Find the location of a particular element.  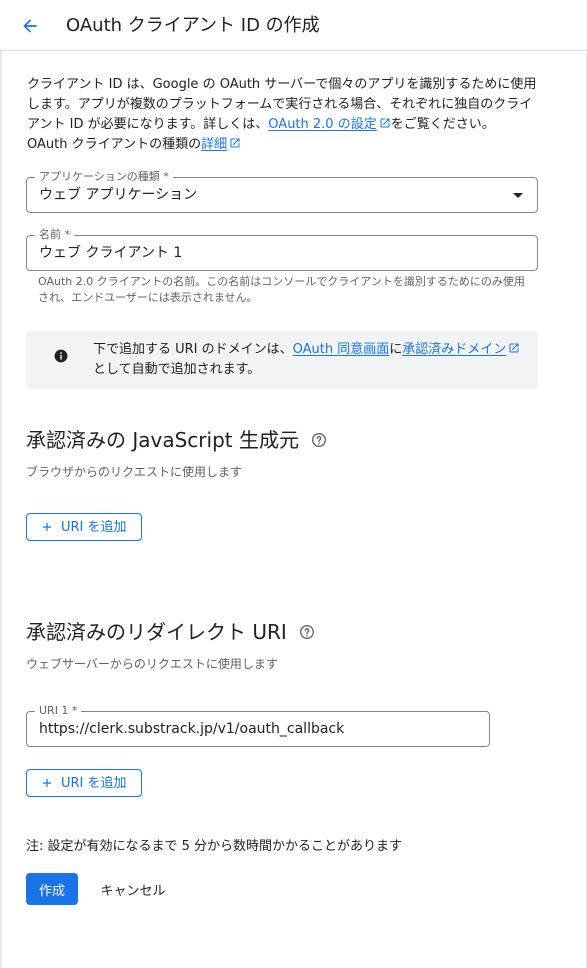

add-redirect-uri-button: URI を追加 is located at coordinates (84, 783).